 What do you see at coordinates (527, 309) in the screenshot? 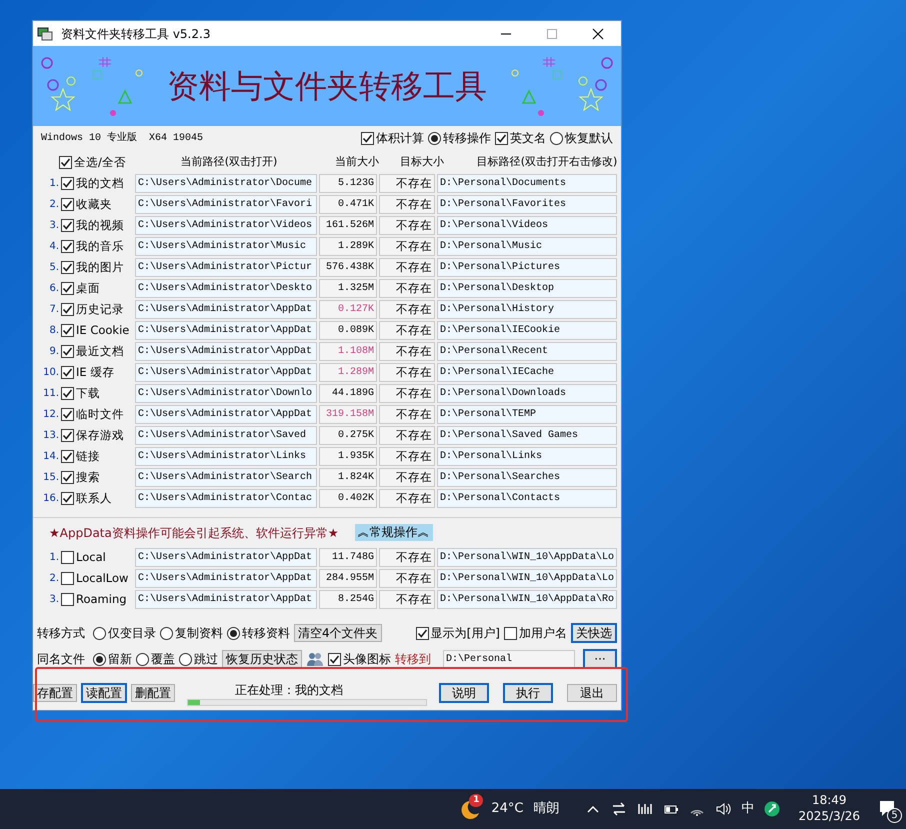
I see `target-path-field: D:\Personal\History` at bounding box center [527, 309].